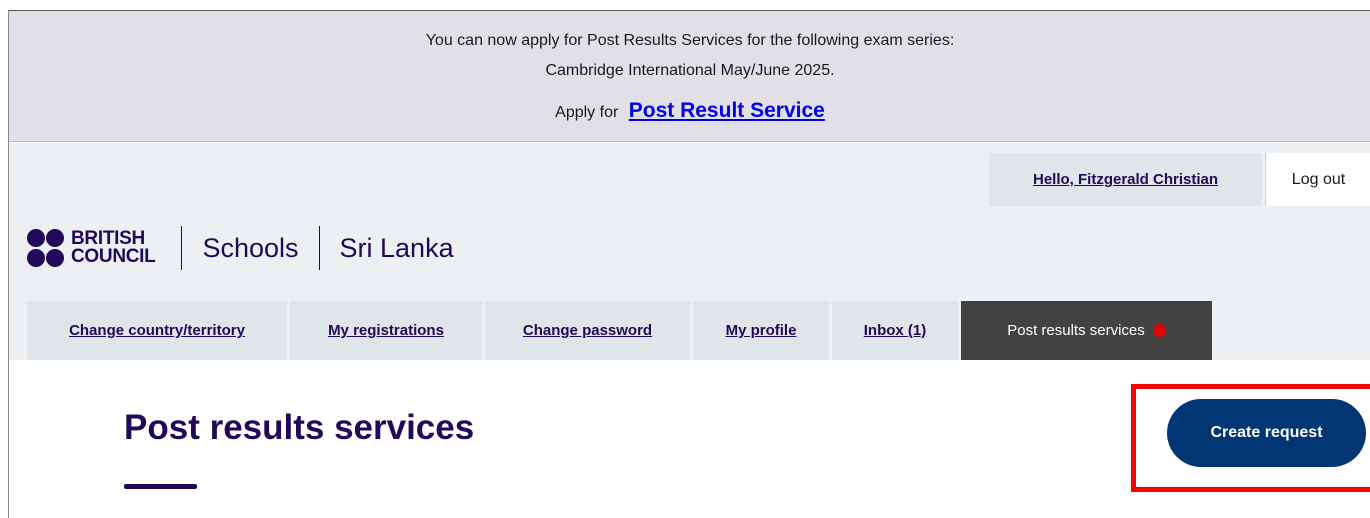 This screenshot has width=1370, height=518. I want to click on create-request-button: Create request, so click(1266, 433).